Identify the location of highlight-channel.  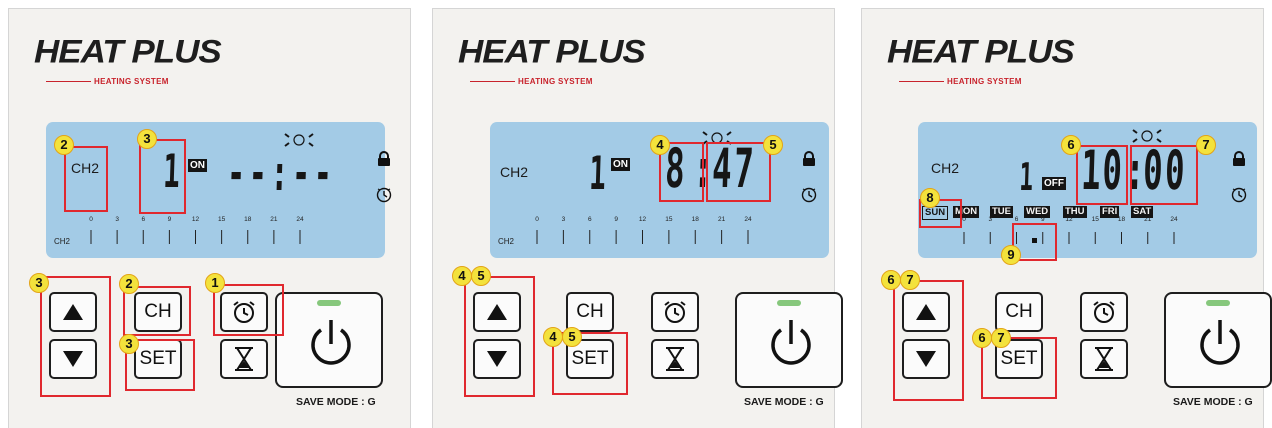
(86, 179).